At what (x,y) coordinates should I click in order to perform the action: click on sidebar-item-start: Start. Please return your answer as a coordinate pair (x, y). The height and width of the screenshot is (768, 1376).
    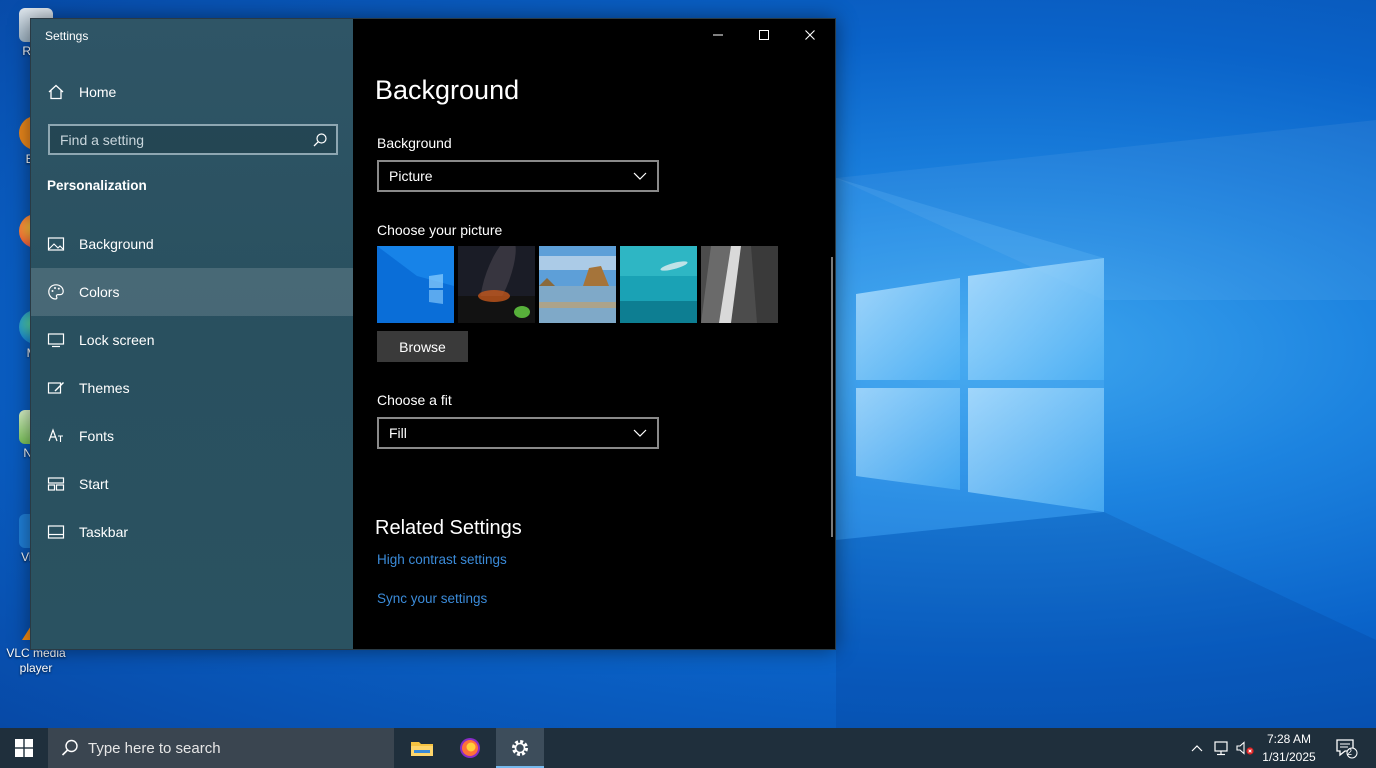
    Looking at the image, I should click on (192, 484).